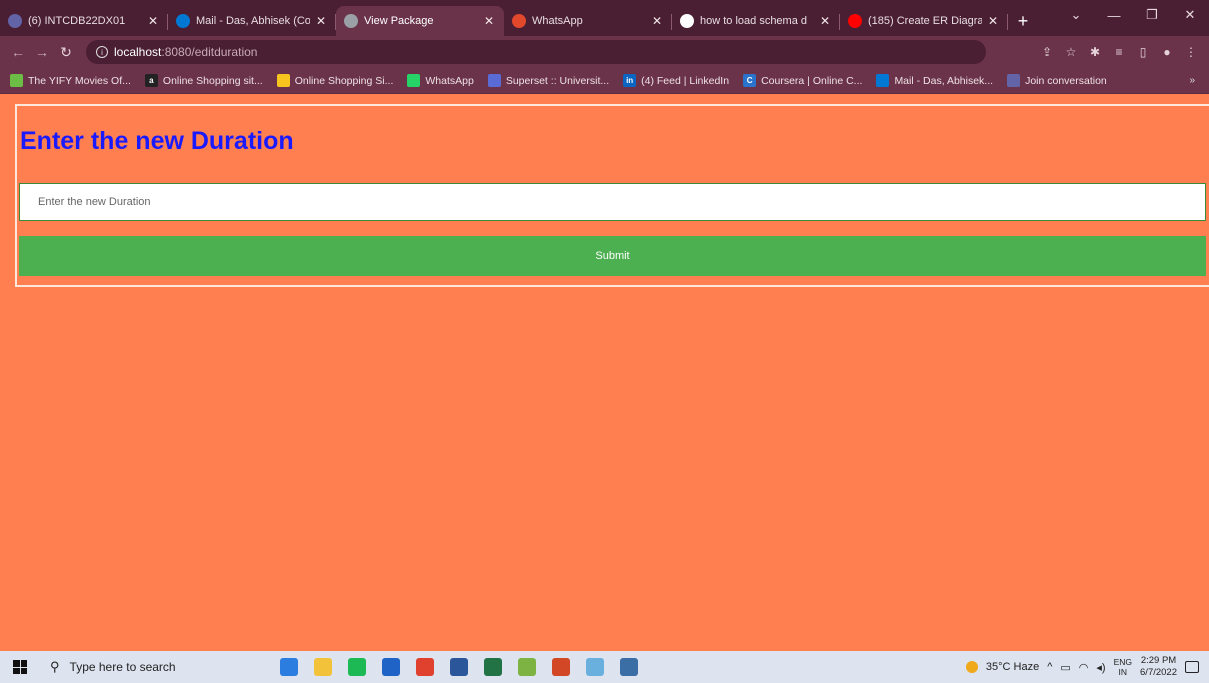  I want to click on browser-tab: (185) Create ER Diagra ✕, so click(924, 21).